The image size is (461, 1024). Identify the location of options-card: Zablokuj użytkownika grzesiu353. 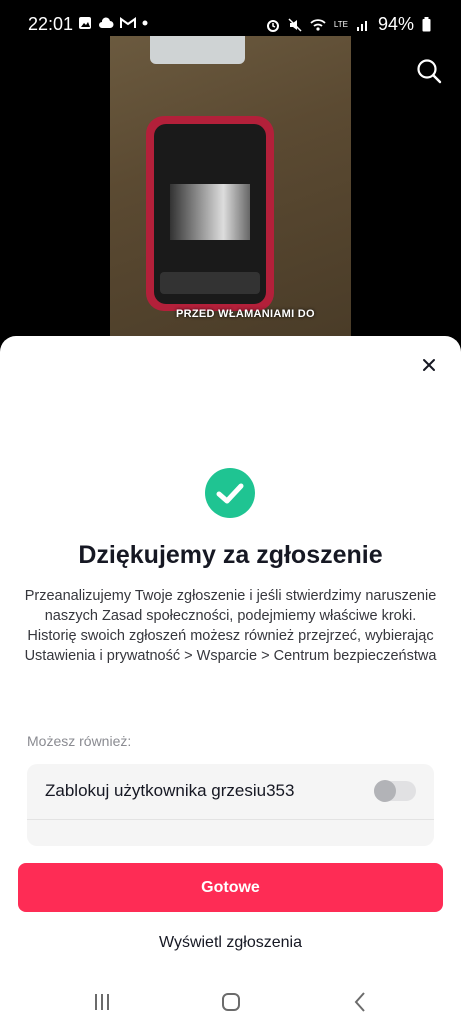
(230, 805).